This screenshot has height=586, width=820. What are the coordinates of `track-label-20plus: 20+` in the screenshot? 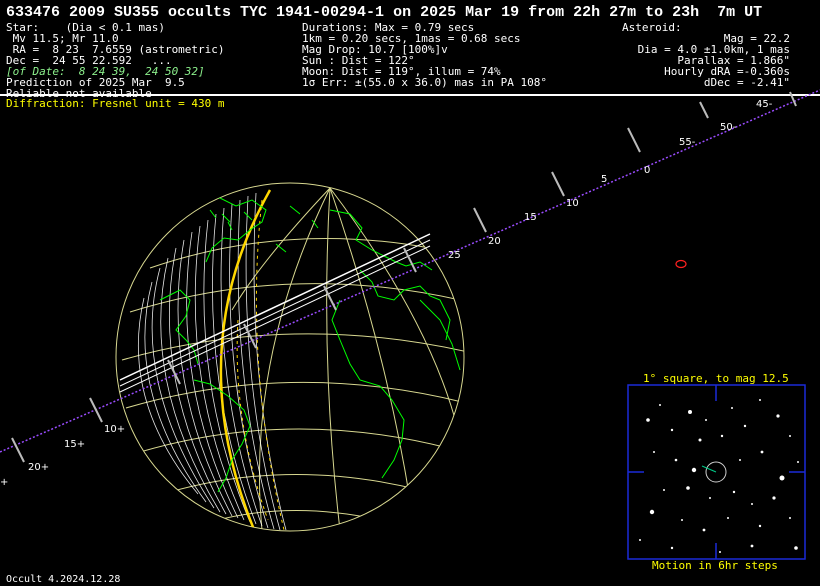 It's located at (38, 467).